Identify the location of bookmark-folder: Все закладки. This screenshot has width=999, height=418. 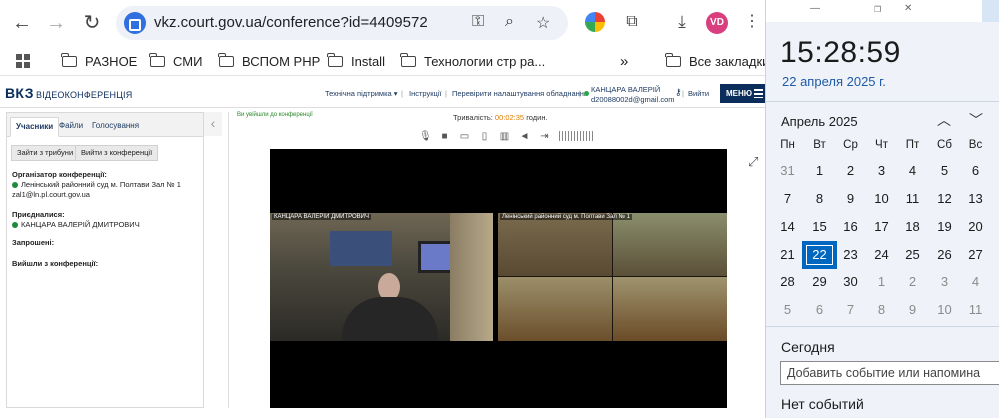
(715, 61).